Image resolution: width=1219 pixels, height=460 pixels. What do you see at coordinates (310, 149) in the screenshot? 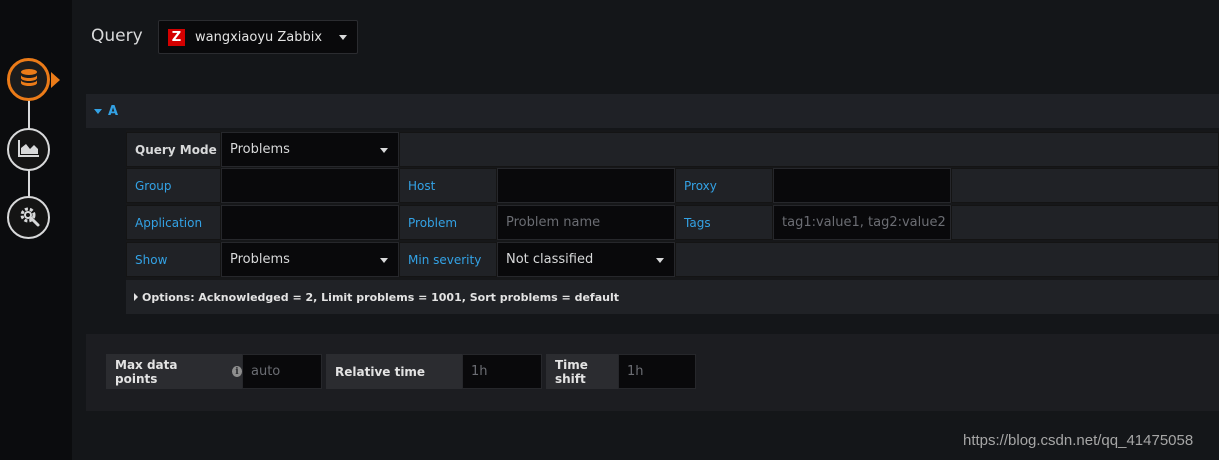
I see `query-mode-select: Problems` at bounding box center [310, 149].